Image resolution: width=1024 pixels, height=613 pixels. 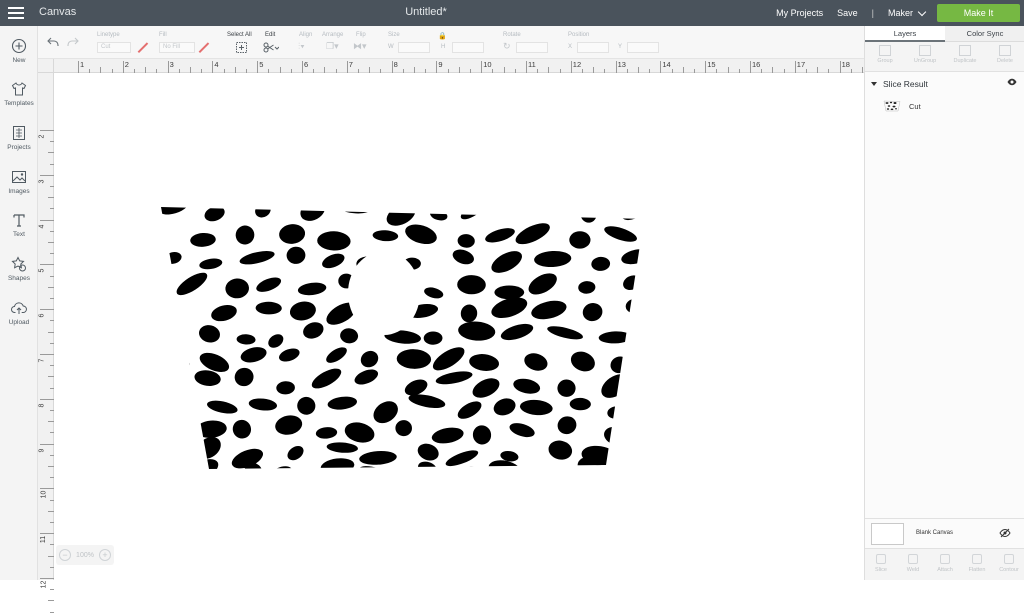 What do you see at coordinates (977, 564) in the screenshot?
I see `flatten-button: Flatten` at bounding box center [977, 564].